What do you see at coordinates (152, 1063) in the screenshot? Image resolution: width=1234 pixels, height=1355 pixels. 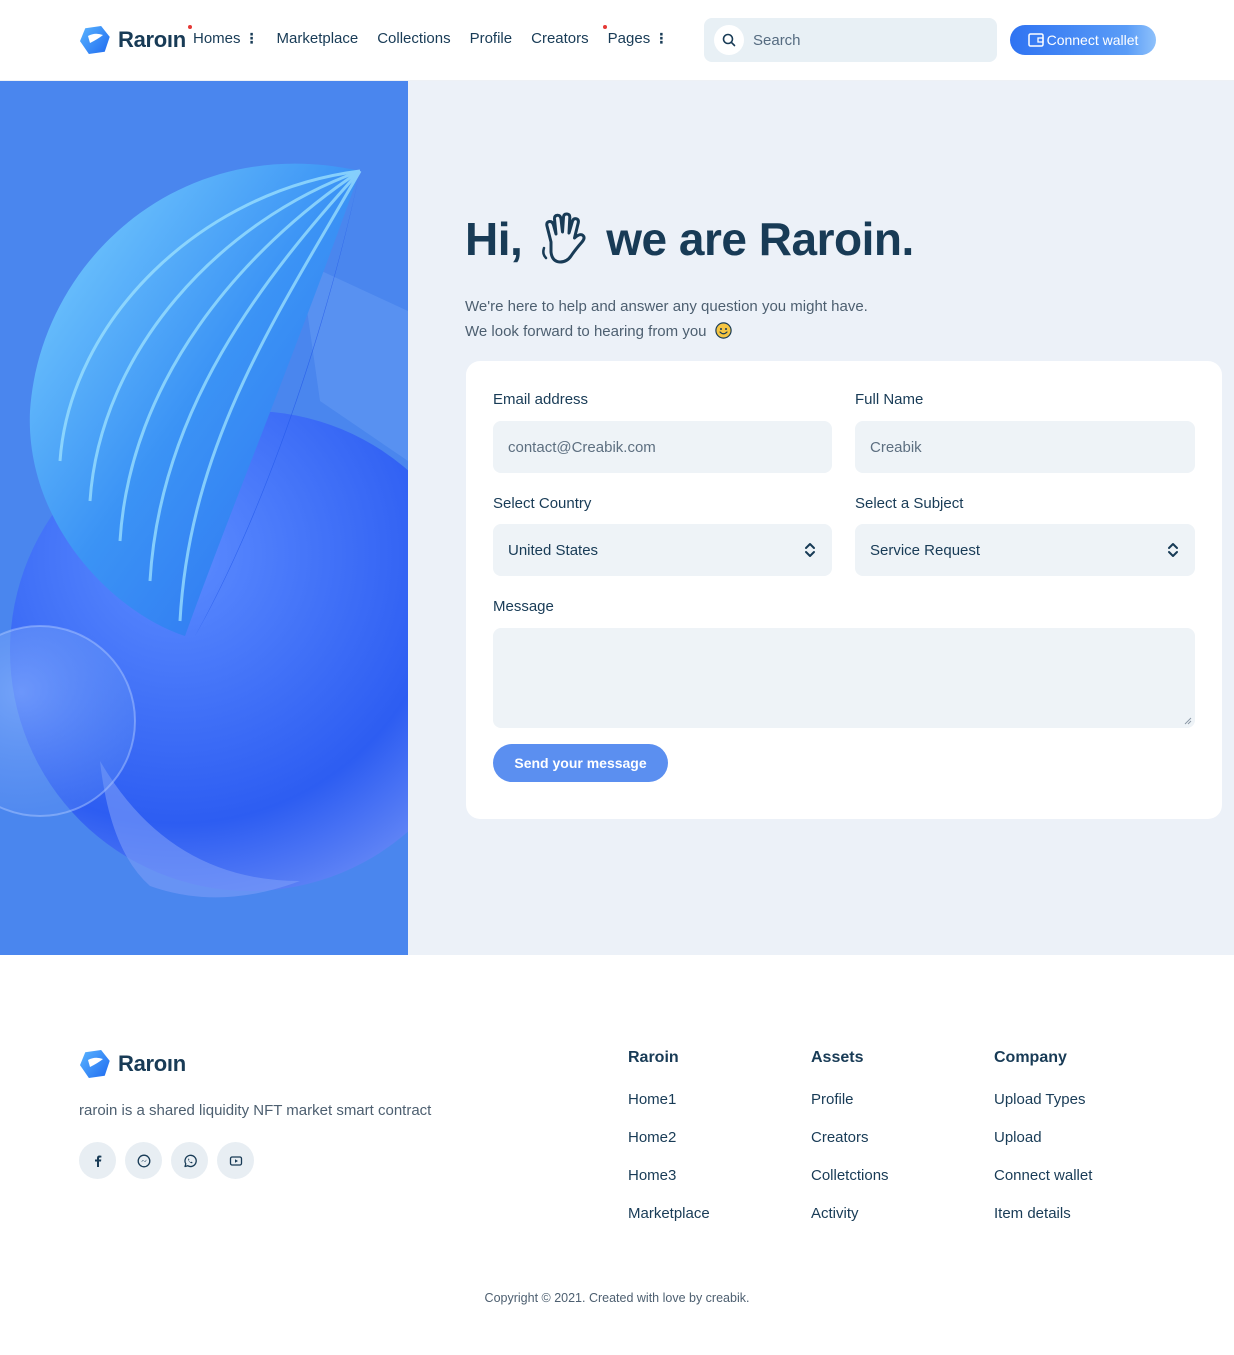 I see `footer-brand-name: Raroın` at bounding box center [152, 1063].